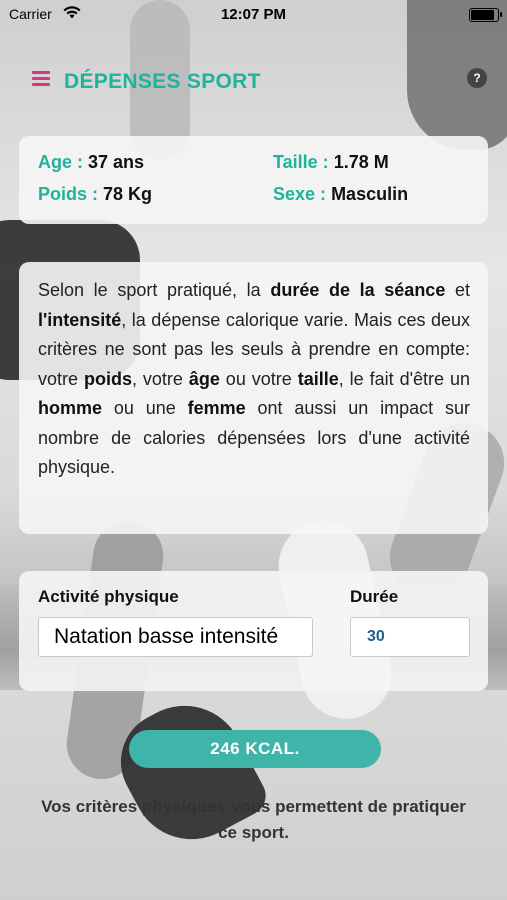 The image size is (507, 900). I want to click on sex-row: Sexe : Masculin, so click(340, 194).